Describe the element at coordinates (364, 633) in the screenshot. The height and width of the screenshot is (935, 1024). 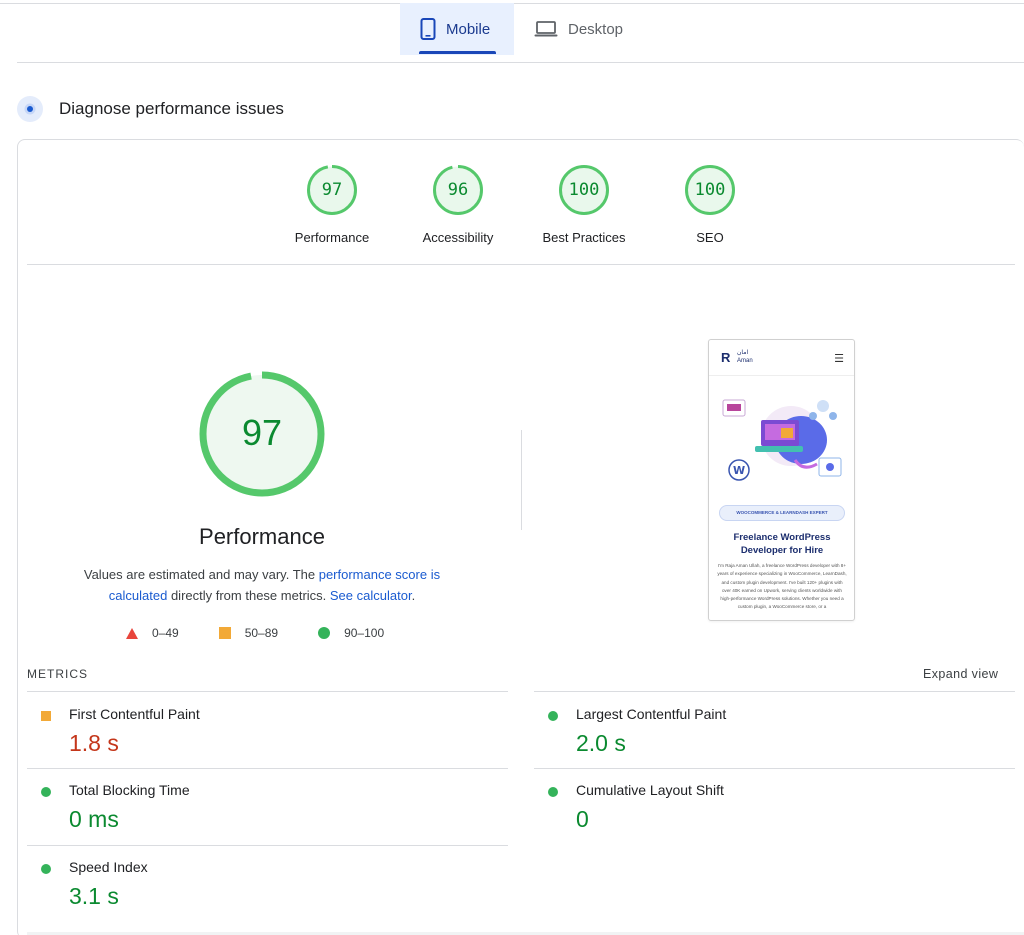
I see `legend-range: 90–100` at that location.